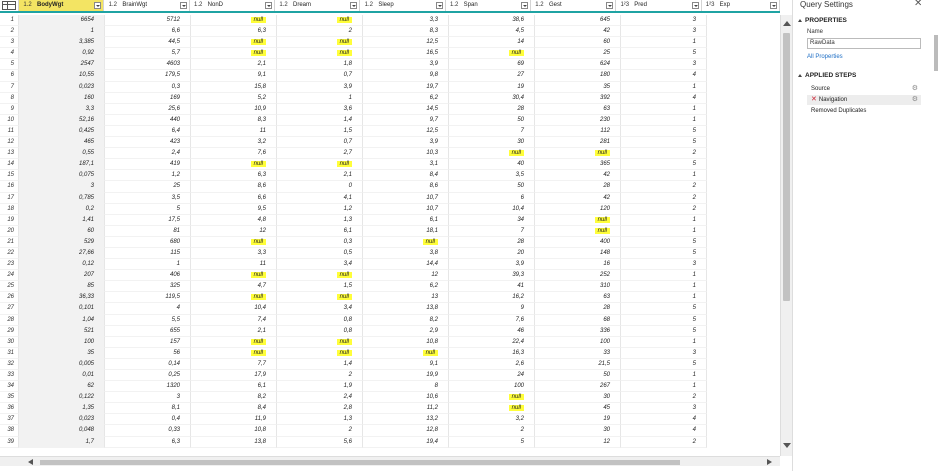  I want to click on table-cell: 11,9, so click(234, 420).